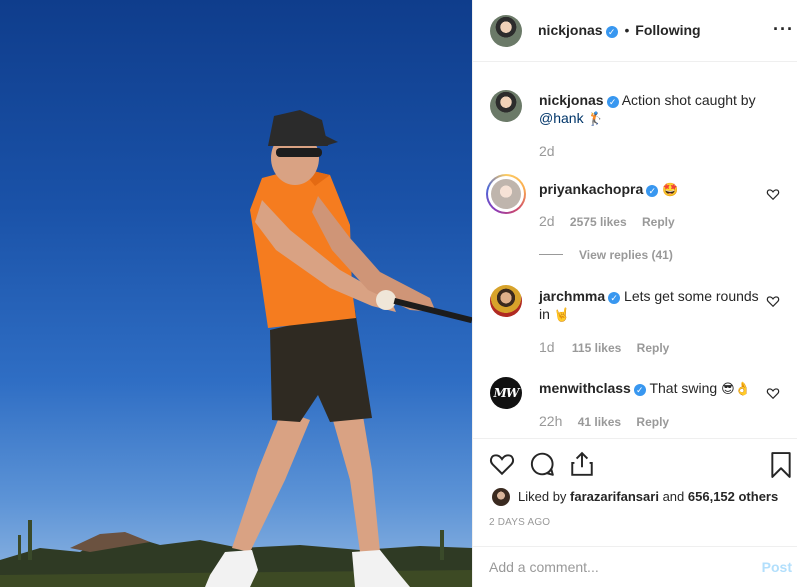 The width and height of the screenshot is (797, 587). I want to click on comment-bubble-icon, so click(542, 464).